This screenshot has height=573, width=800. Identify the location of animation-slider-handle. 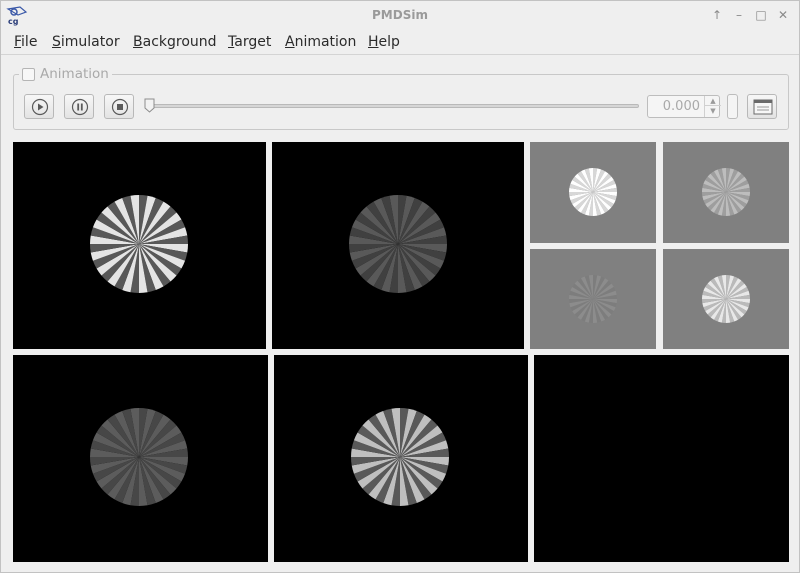
(149, 105).